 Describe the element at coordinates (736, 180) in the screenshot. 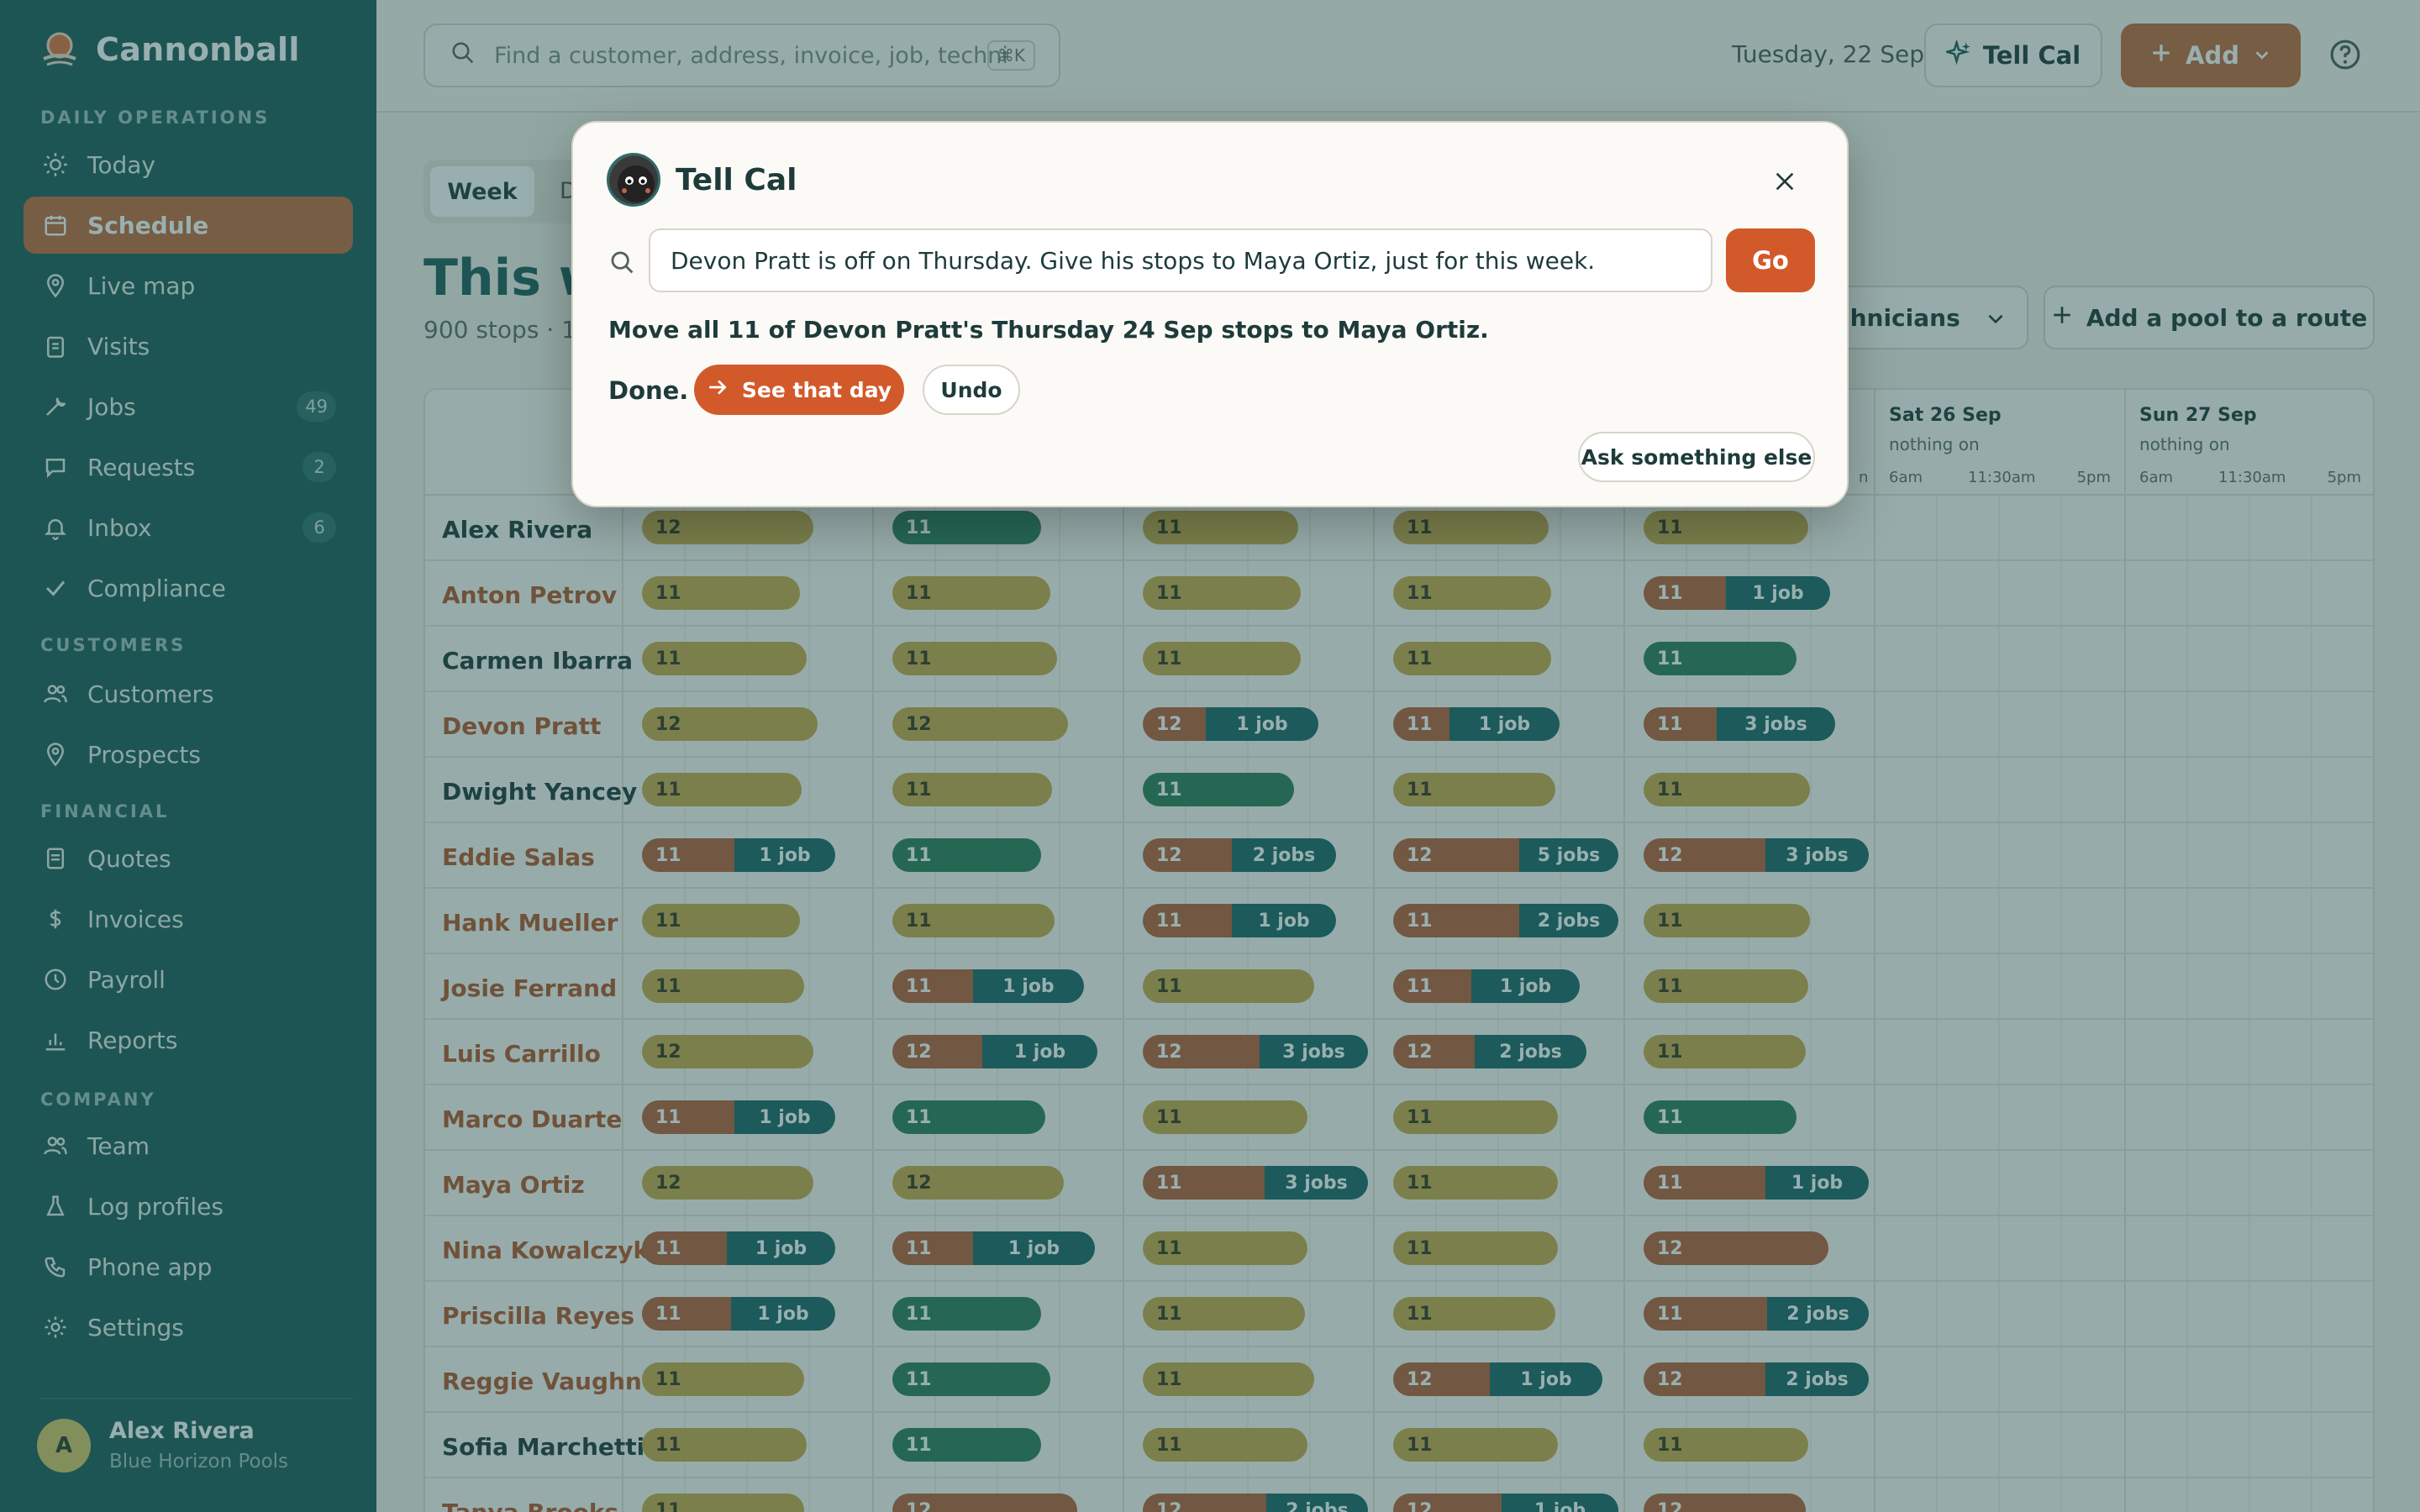

I see `dialog-title: Tell Cal` at that location.